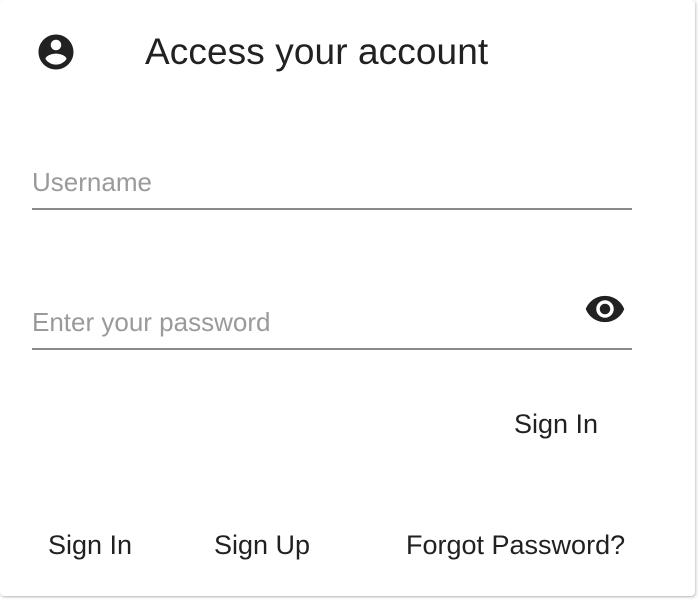 The width and height of the screenshot is (700, 600). What do you see at coordinates (515, 545) in the screenshot?
I see `forgot-password-link: Forgot Password?` at bounding box center [515, 545].